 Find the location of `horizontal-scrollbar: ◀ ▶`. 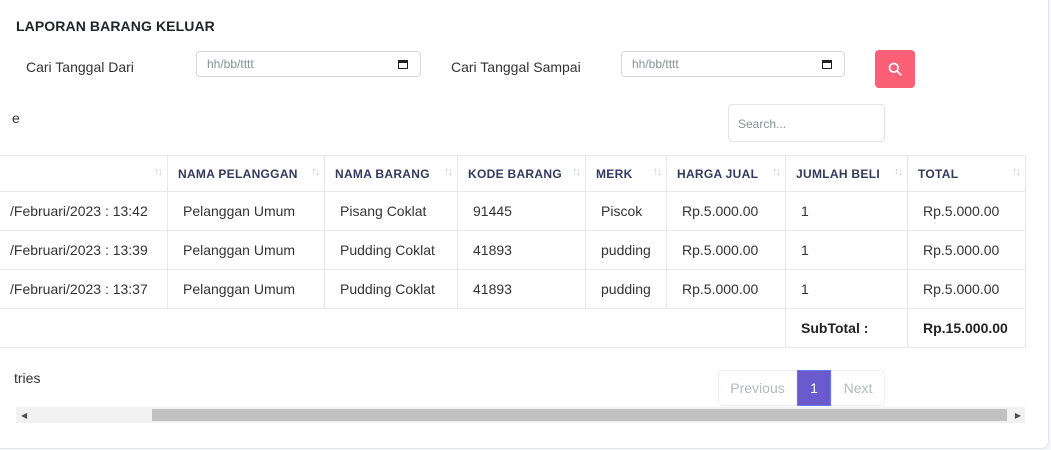

horizontal-scrollbar: ◀ ▶ is located at coordinates (520, 415).